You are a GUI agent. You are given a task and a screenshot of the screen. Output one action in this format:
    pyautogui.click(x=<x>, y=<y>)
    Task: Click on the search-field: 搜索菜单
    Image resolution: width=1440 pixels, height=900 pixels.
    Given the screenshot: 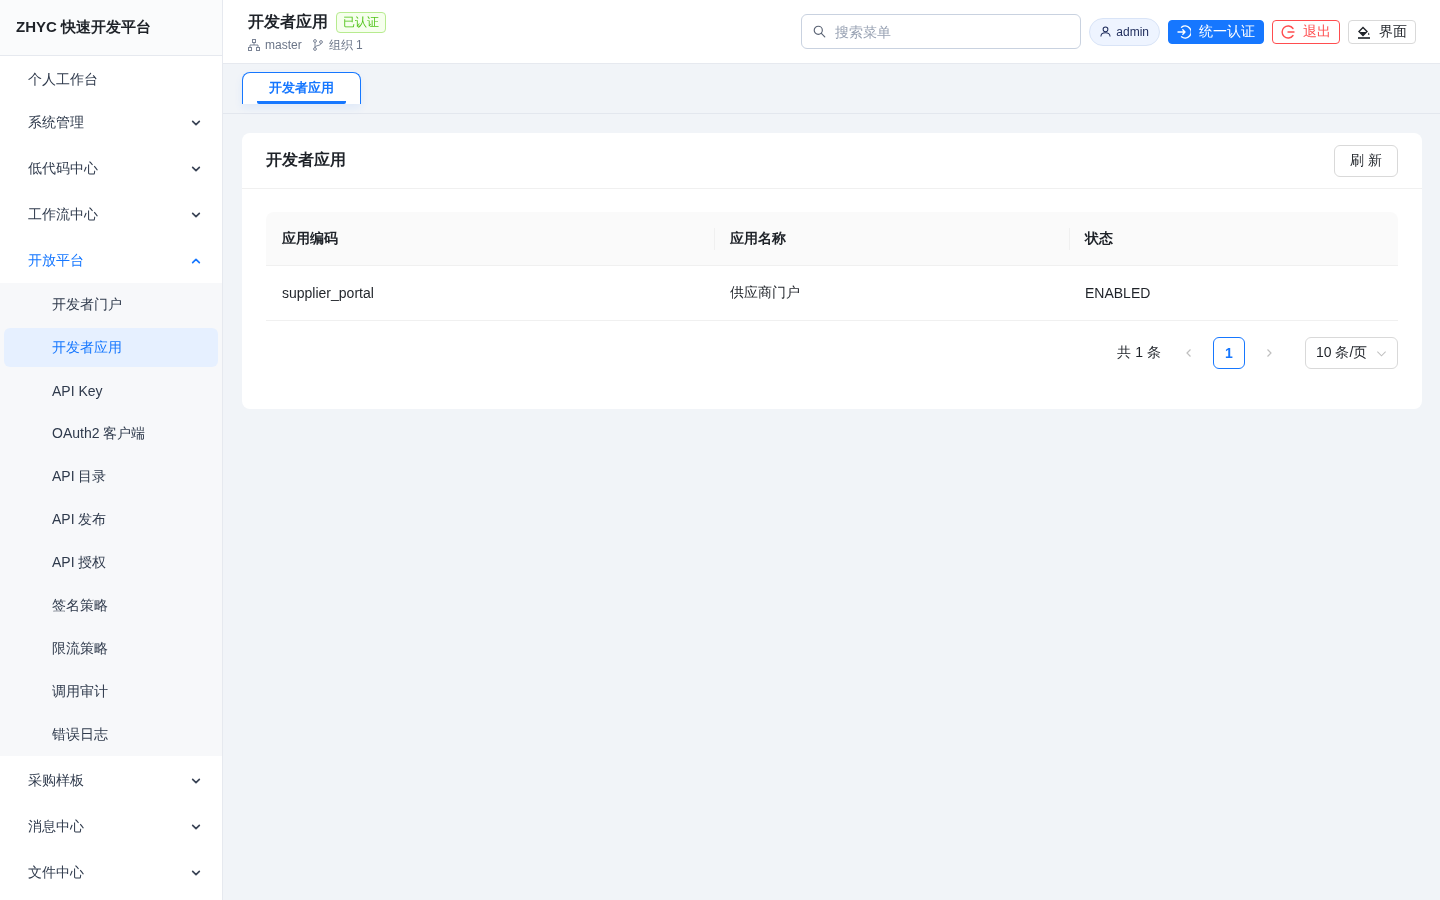 What is the action you would take?
    pyautogui.click(x=941, y=31)
    